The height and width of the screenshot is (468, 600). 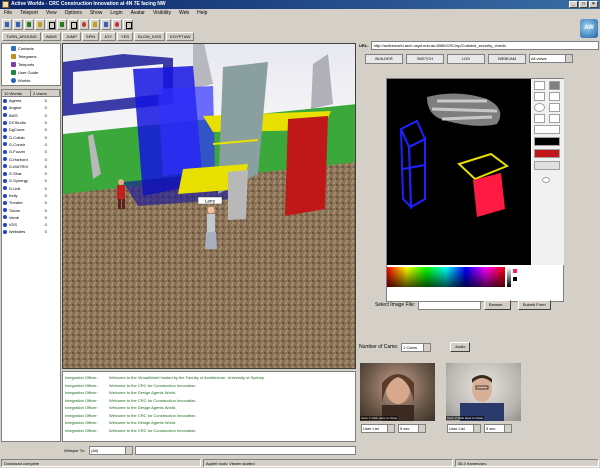 What do you see at coordinates (378, 428) in the screenshot?
I see `cam1-userlist-select: User List` at bounding box center [378, 428].